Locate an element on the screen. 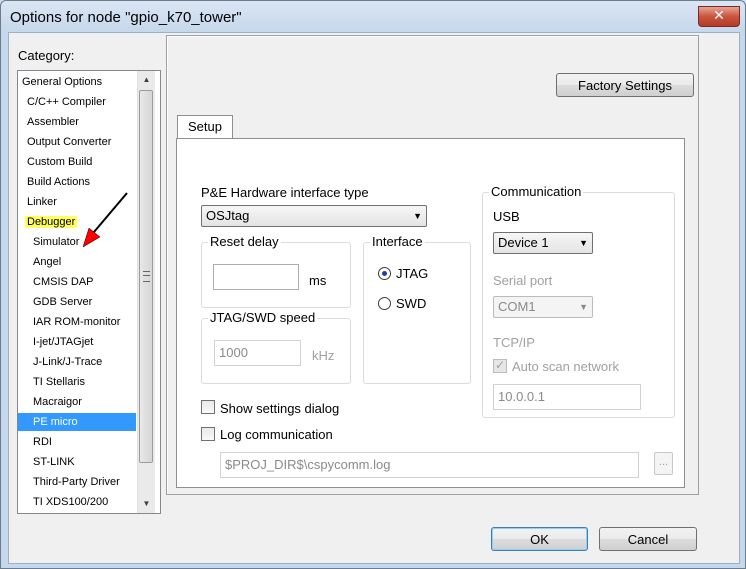  annotation-arrow is located at coordinates (105, 220).